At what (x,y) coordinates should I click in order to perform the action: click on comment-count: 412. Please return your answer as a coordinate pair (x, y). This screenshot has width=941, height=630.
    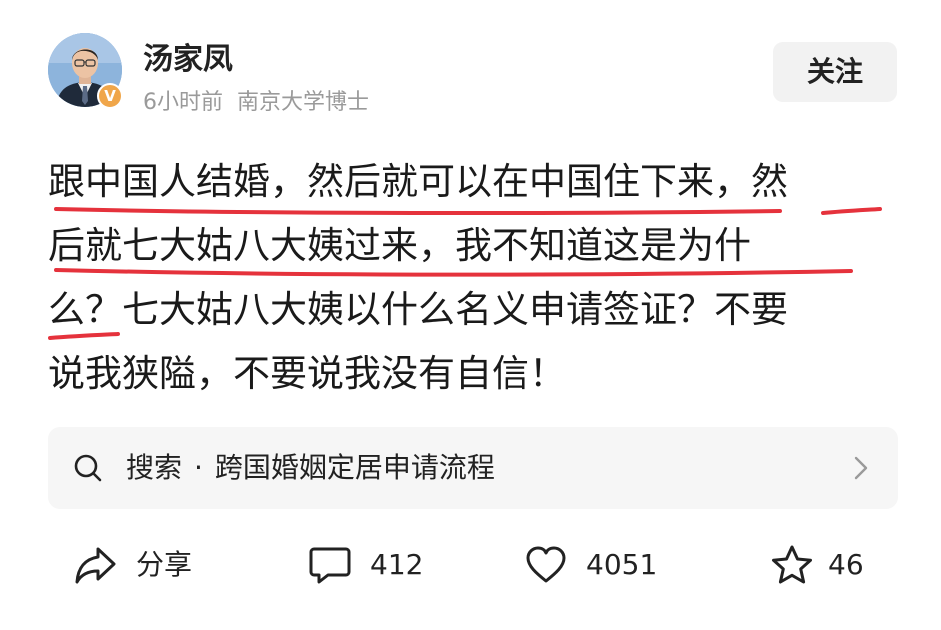
    Looking at the image, I should click on (397, 564).